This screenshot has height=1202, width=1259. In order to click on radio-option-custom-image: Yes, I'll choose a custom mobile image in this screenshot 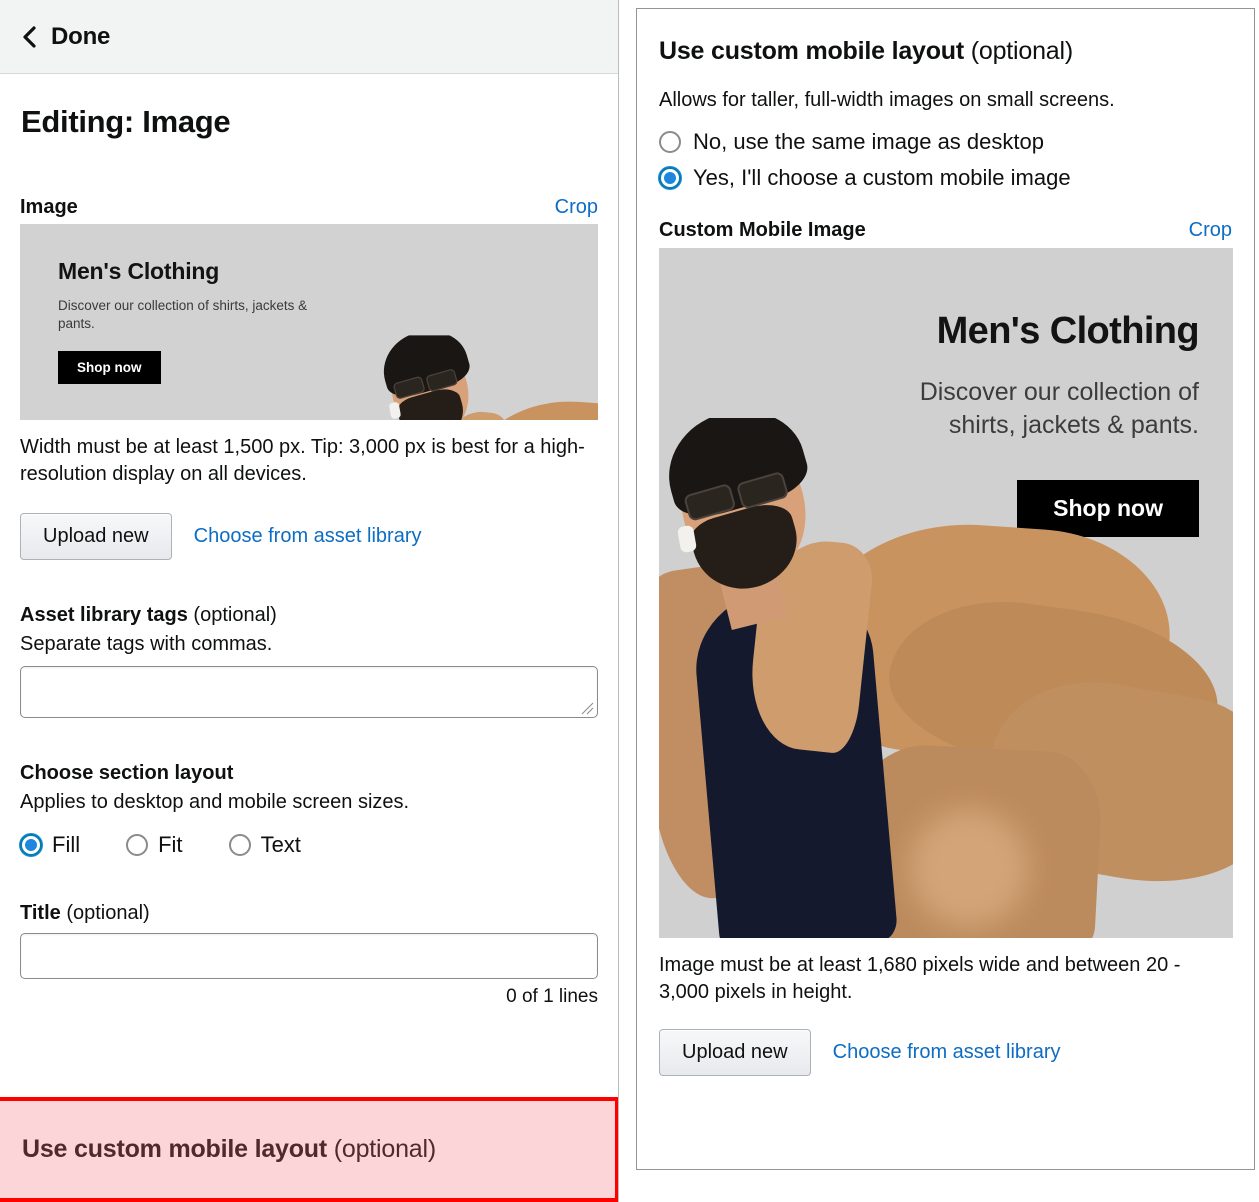, I will do `click(945, 178)`.